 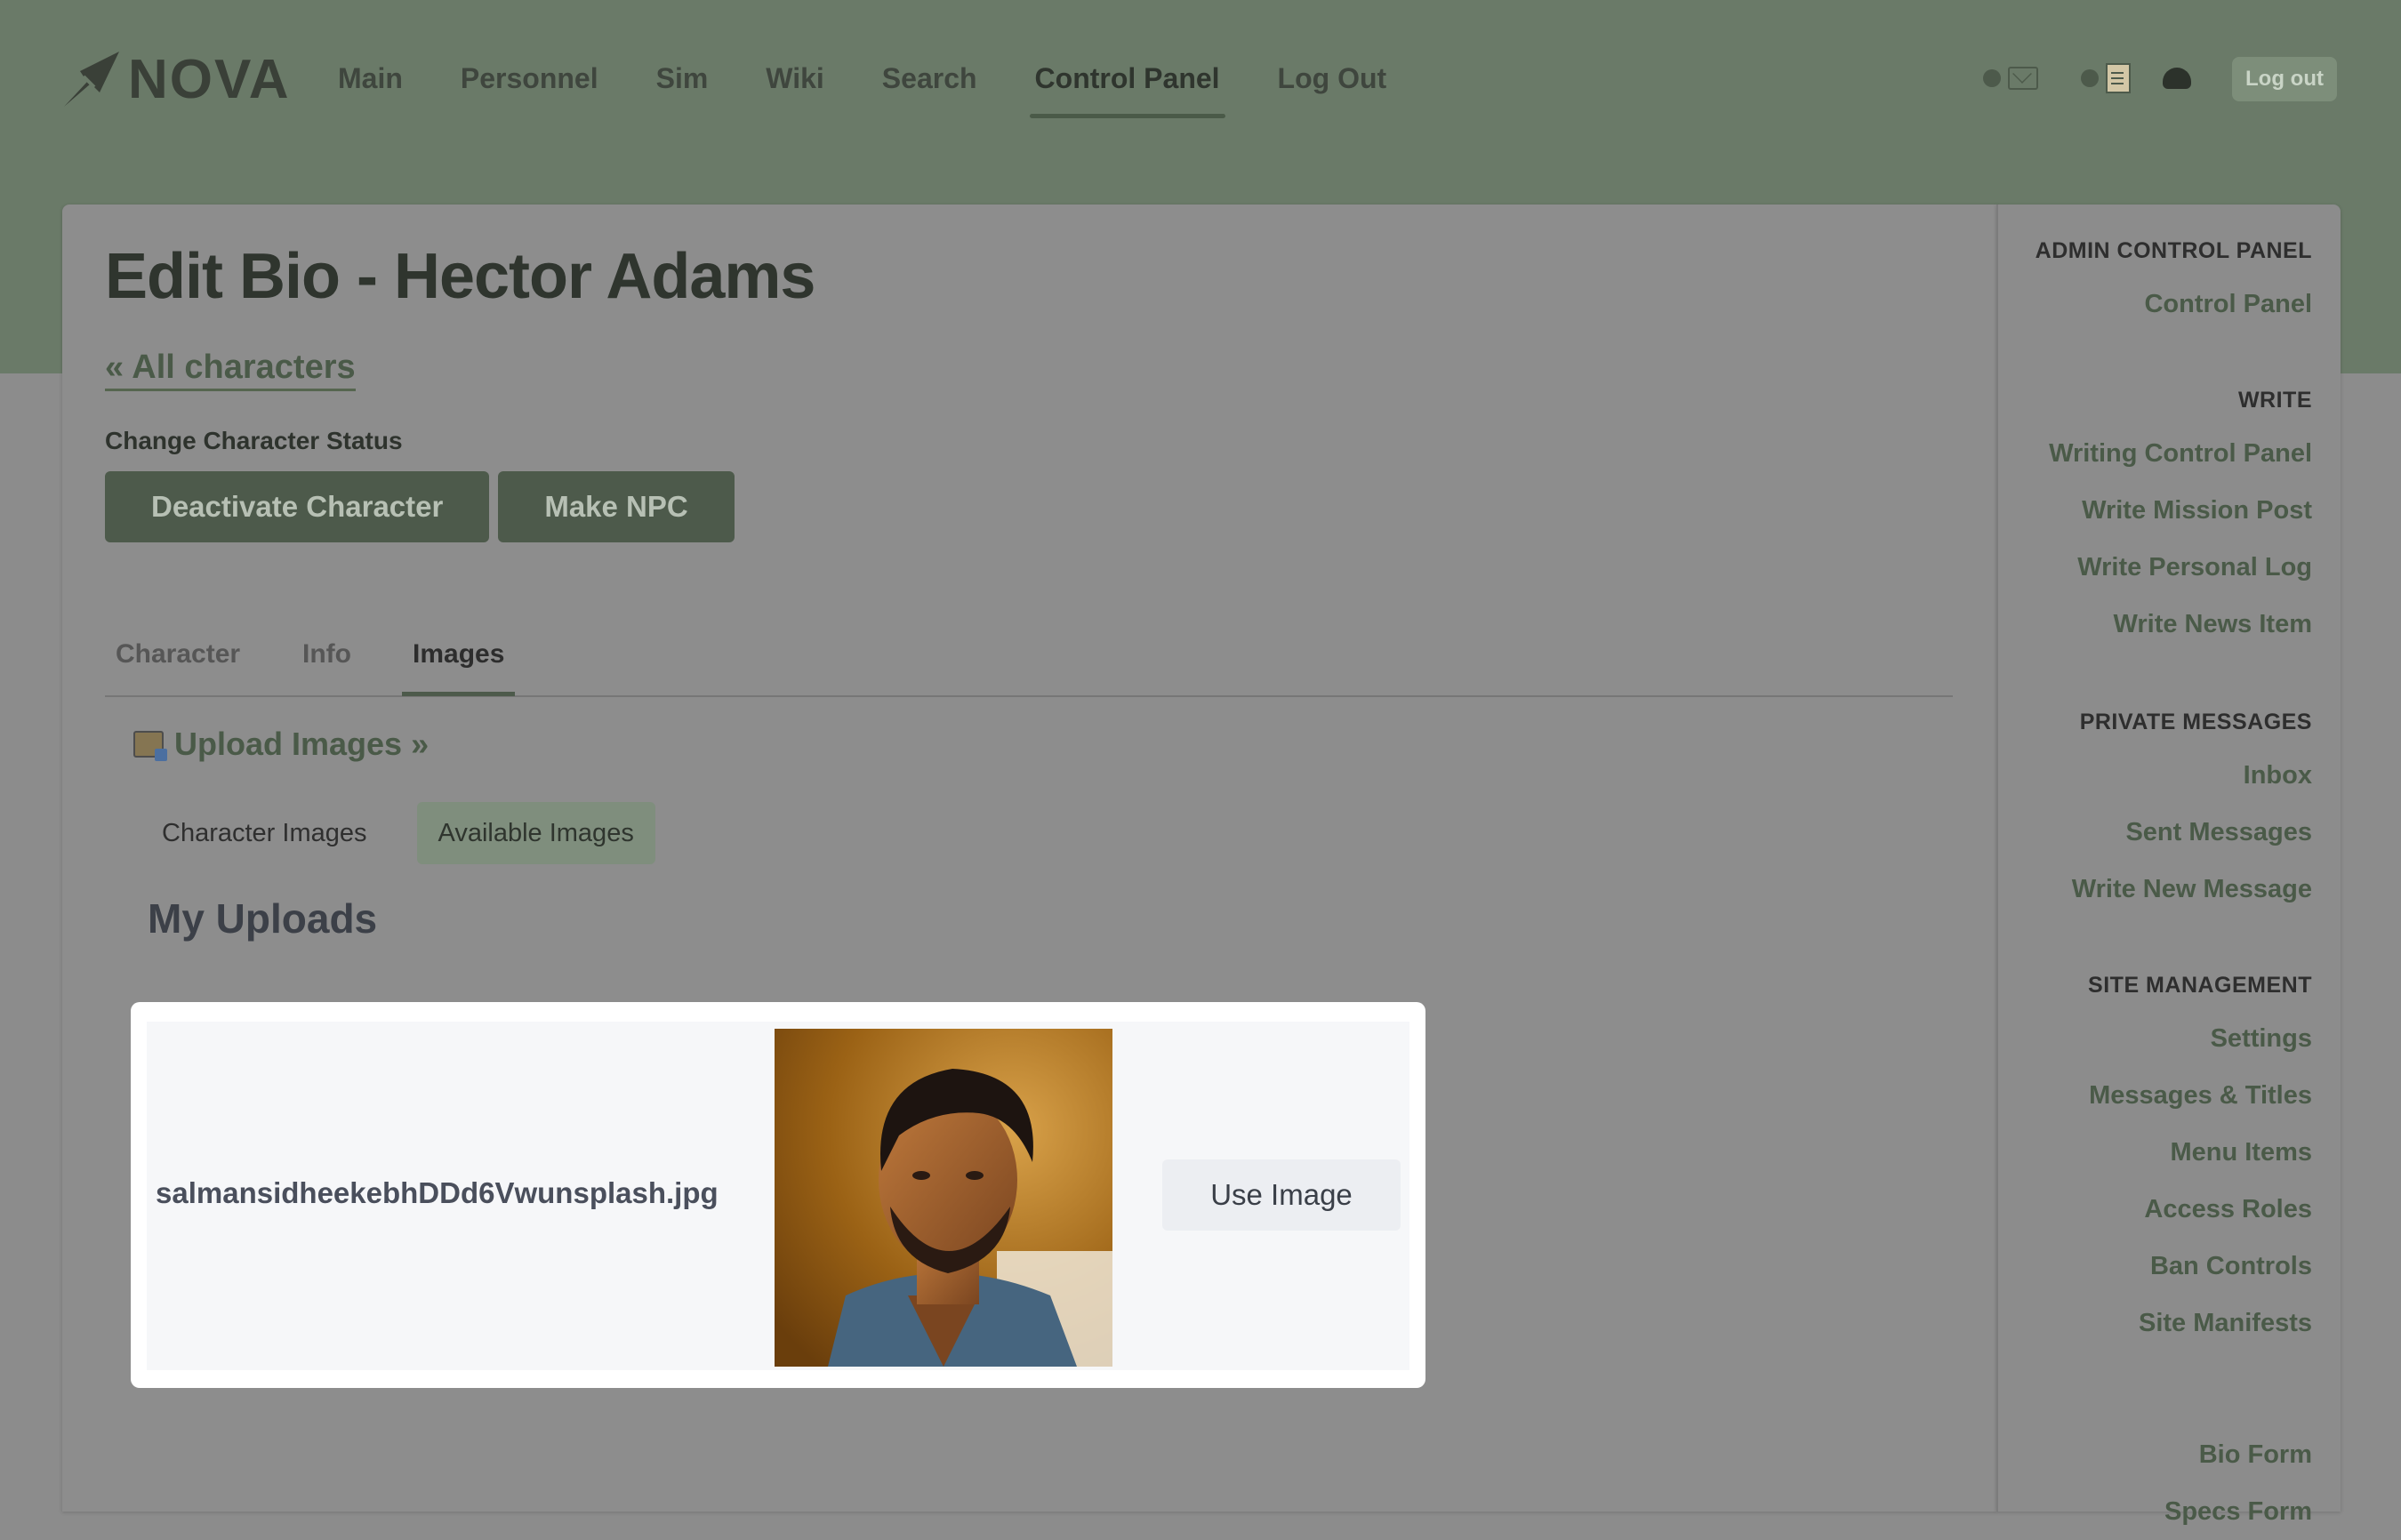 I want to click on upload-images-link: Upload Images », so click(x=281, y=745).